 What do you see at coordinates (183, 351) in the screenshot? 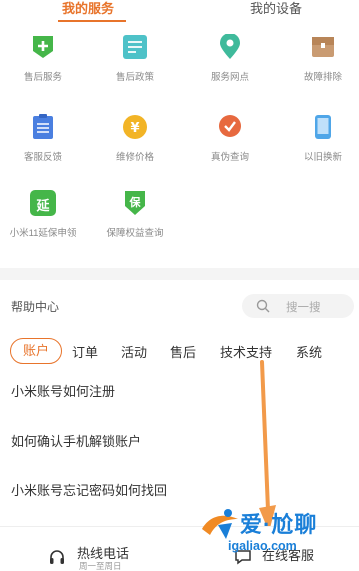
I see `category-after-sales: 售后` at bounding box center [183, 351].